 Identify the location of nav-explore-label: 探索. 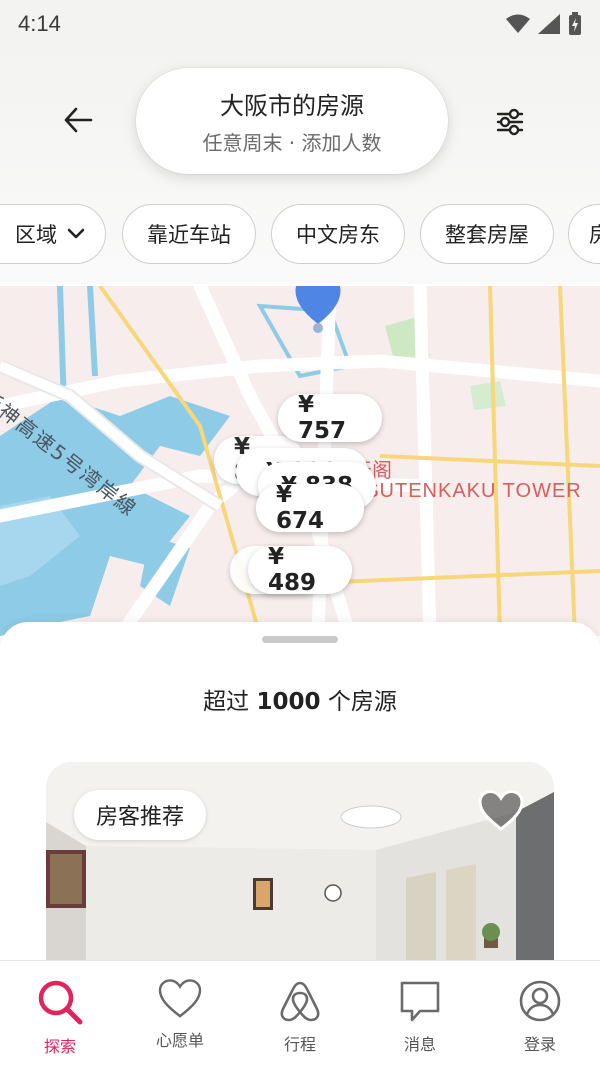
(59, 1046).